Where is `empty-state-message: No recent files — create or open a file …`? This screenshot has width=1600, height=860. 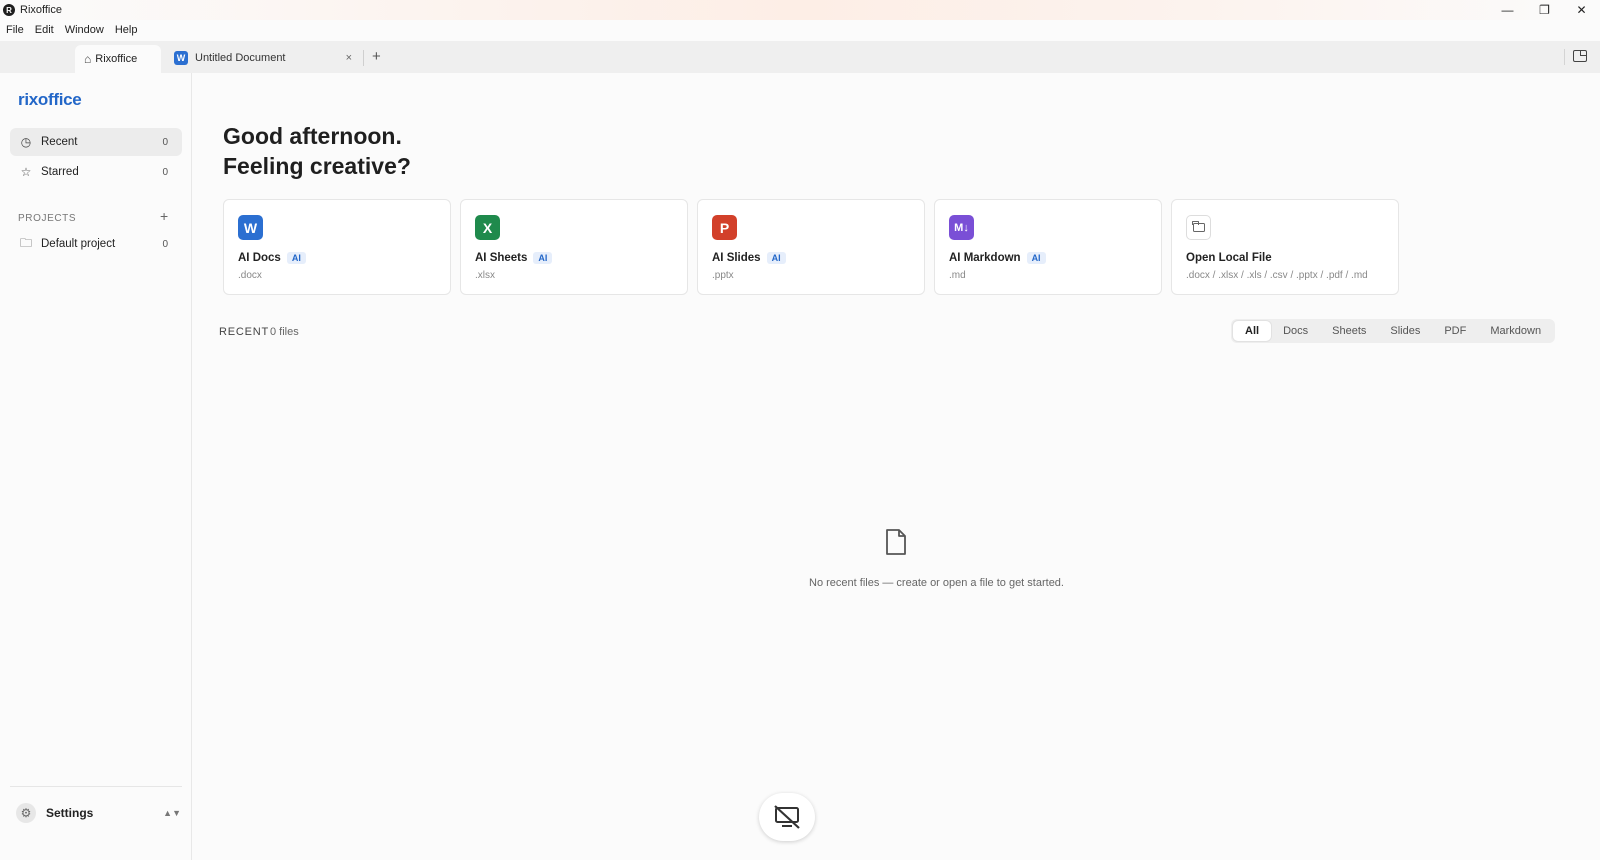 empty-state-message: No recent files — create or open a file … is located at coordinates (936, 583).